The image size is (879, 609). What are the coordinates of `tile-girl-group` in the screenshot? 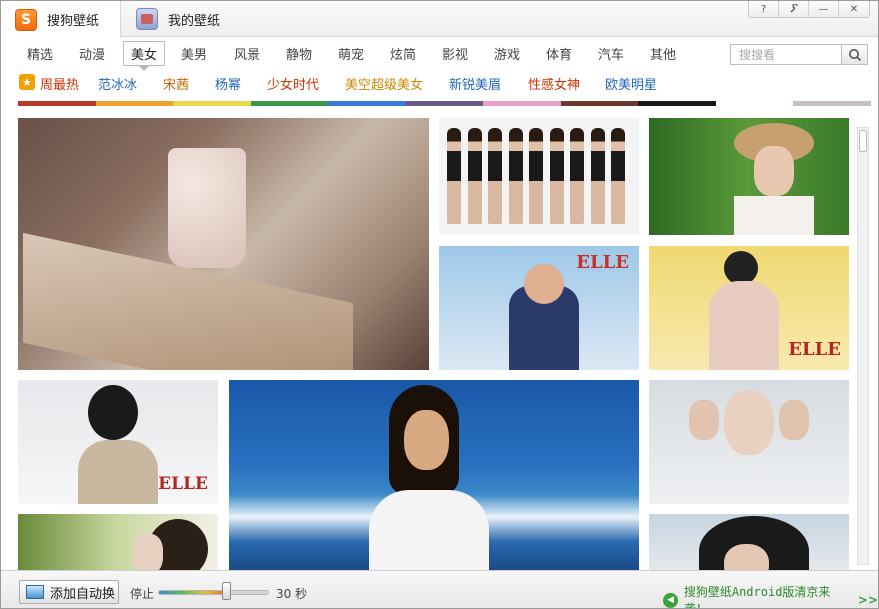 It's located at (539, 176).